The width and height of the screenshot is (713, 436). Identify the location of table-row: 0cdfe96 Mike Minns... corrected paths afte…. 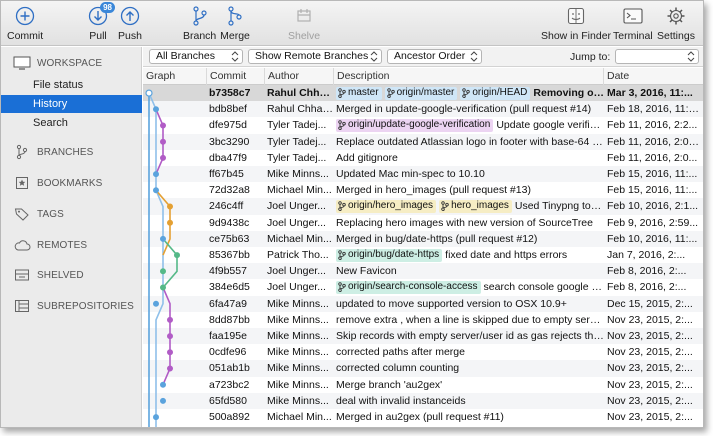
(423, 352).